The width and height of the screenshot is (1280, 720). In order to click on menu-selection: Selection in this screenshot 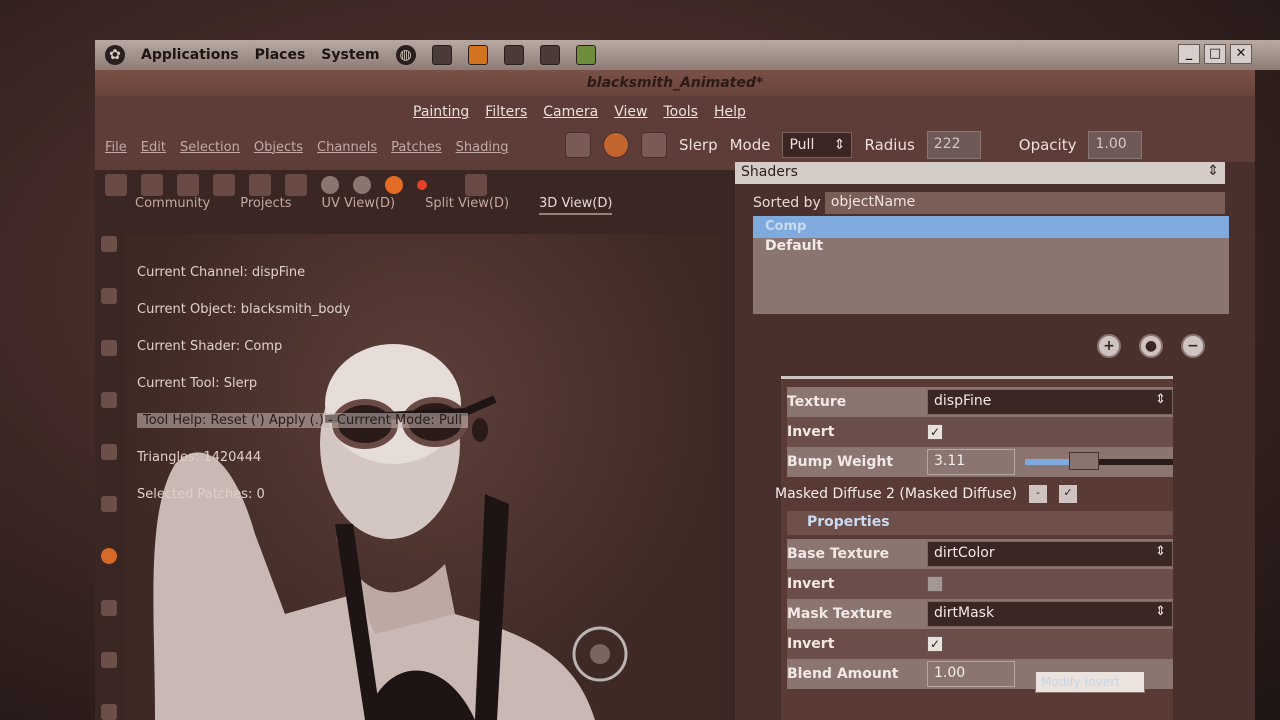, I will do `click(210, 147)`.